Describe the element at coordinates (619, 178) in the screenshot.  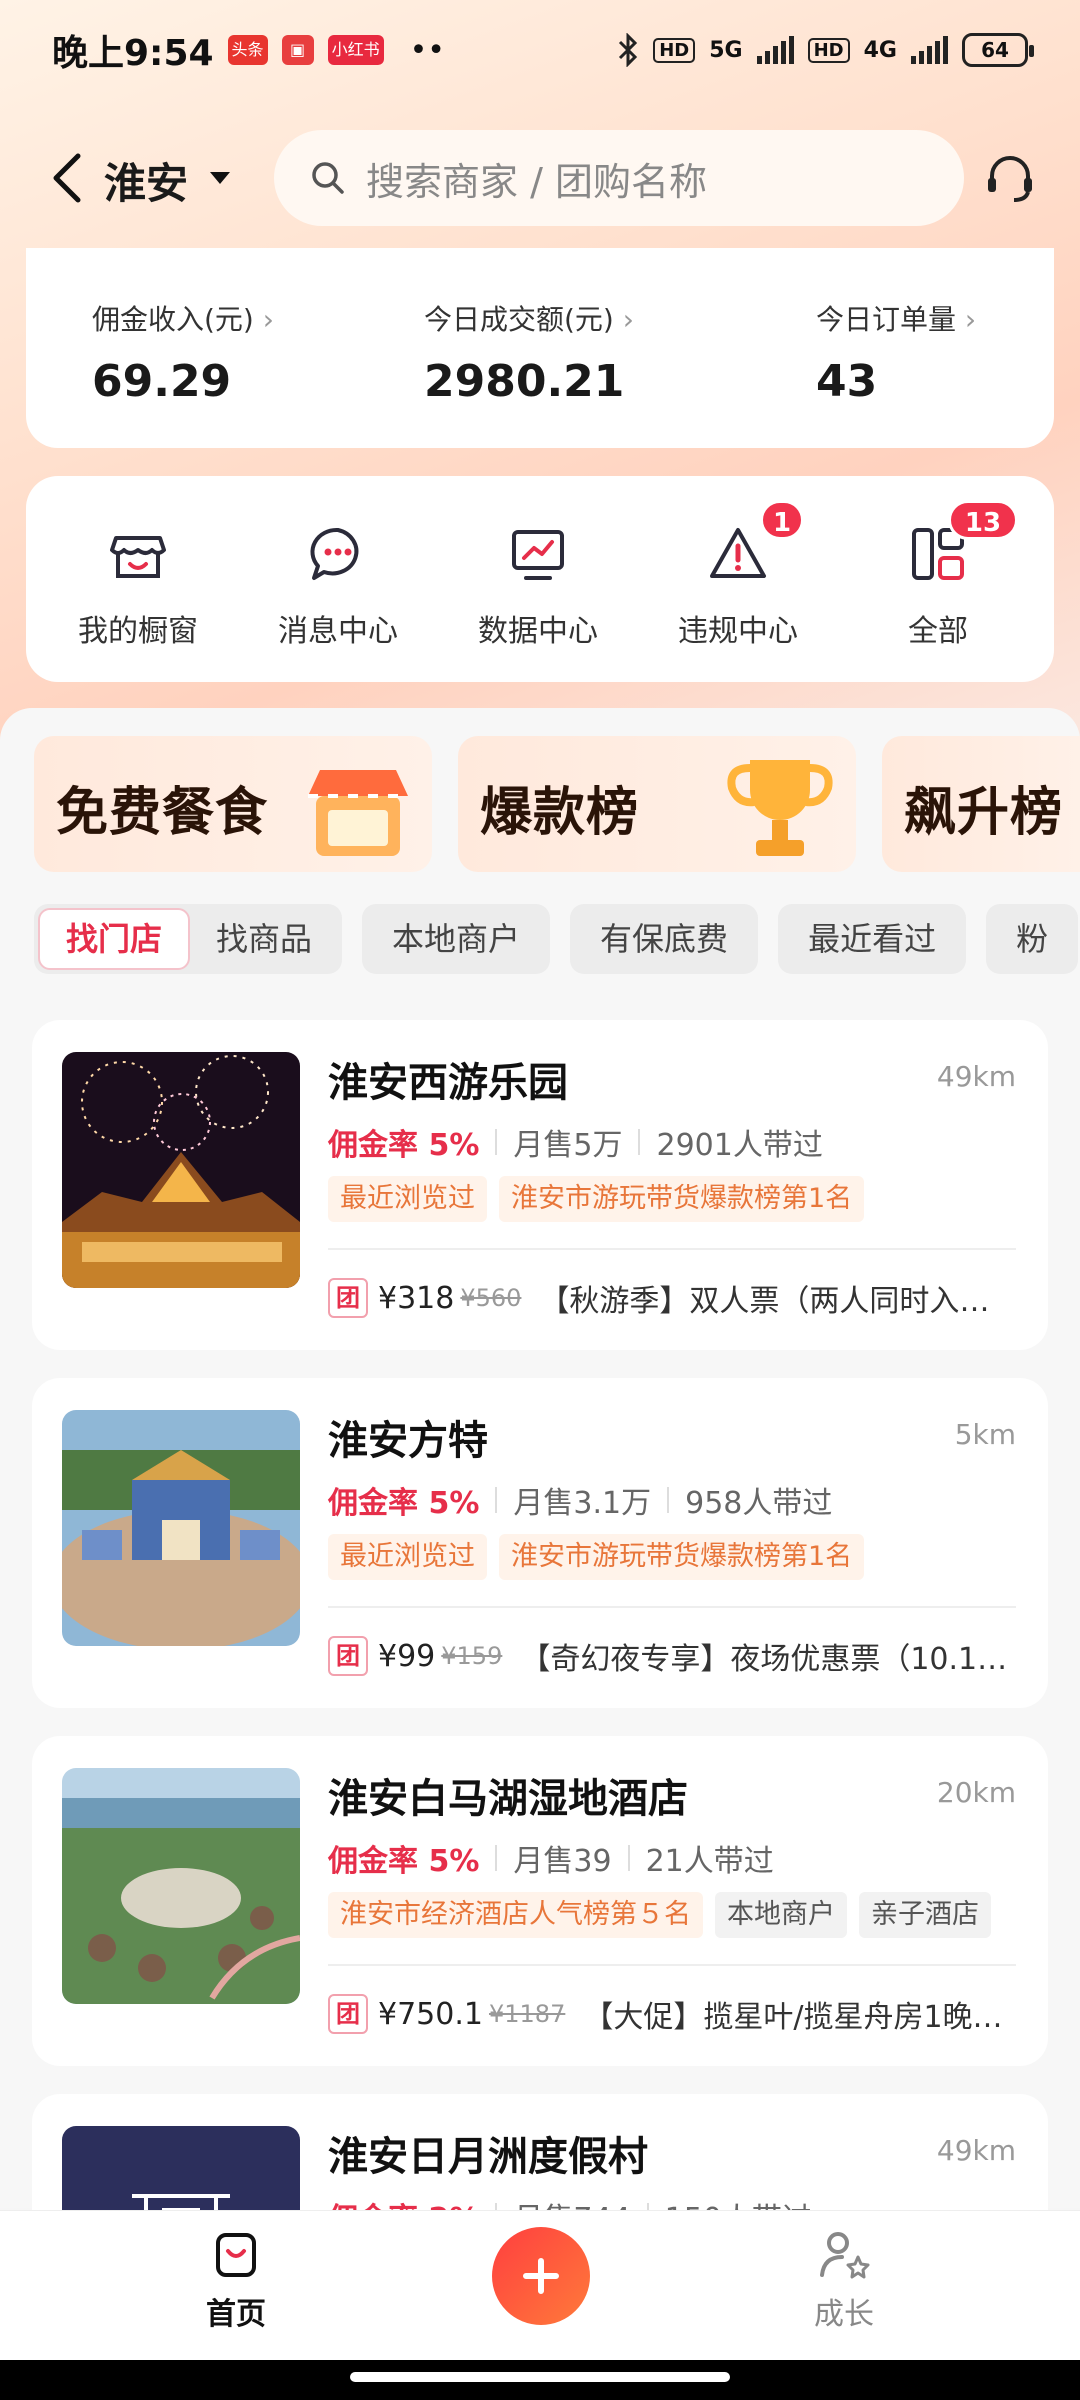
I see `search-input: 搜索商家 / 团购名称` at that location.